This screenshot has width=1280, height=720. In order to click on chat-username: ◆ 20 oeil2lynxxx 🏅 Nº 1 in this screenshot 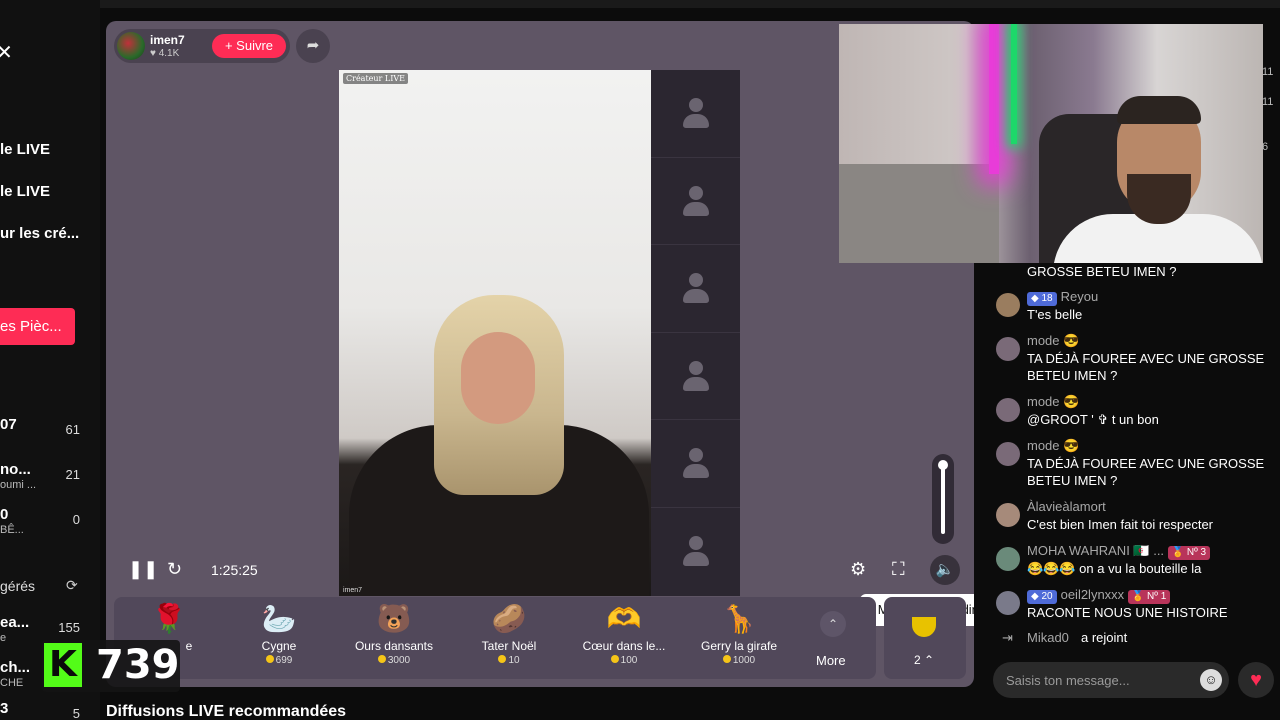, I will do `click(1100, 595)`.